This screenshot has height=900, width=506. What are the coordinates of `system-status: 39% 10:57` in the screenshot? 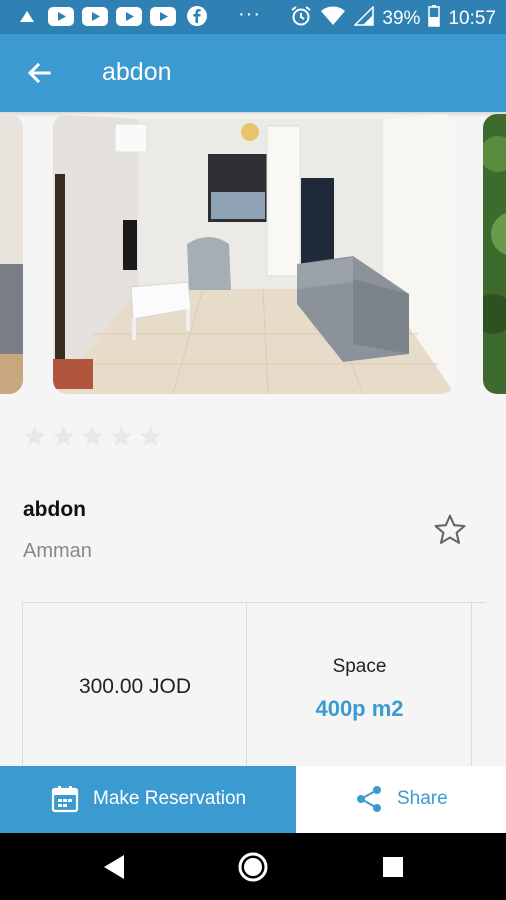 It's located at (393, 19).